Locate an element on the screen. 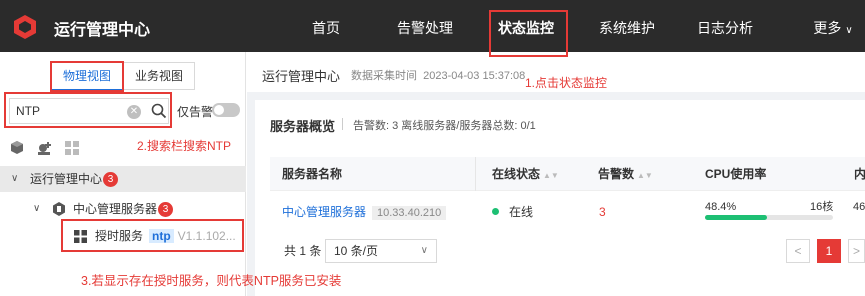  highlight-physical-view is located at coordinates (87, 76).